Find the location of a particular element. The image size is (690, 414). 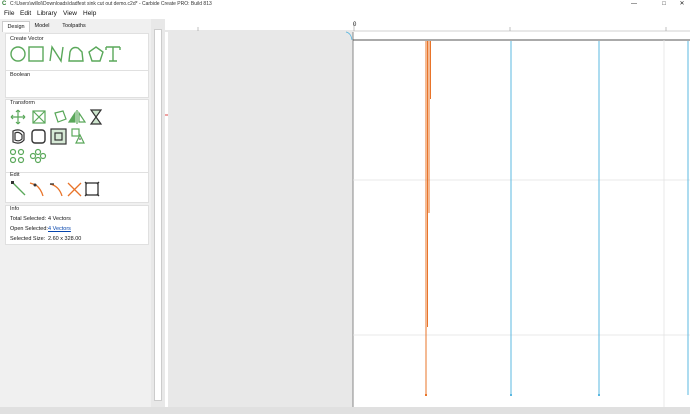

menu-bar: File Edit Library View Help is located at coordinates (345, 14).